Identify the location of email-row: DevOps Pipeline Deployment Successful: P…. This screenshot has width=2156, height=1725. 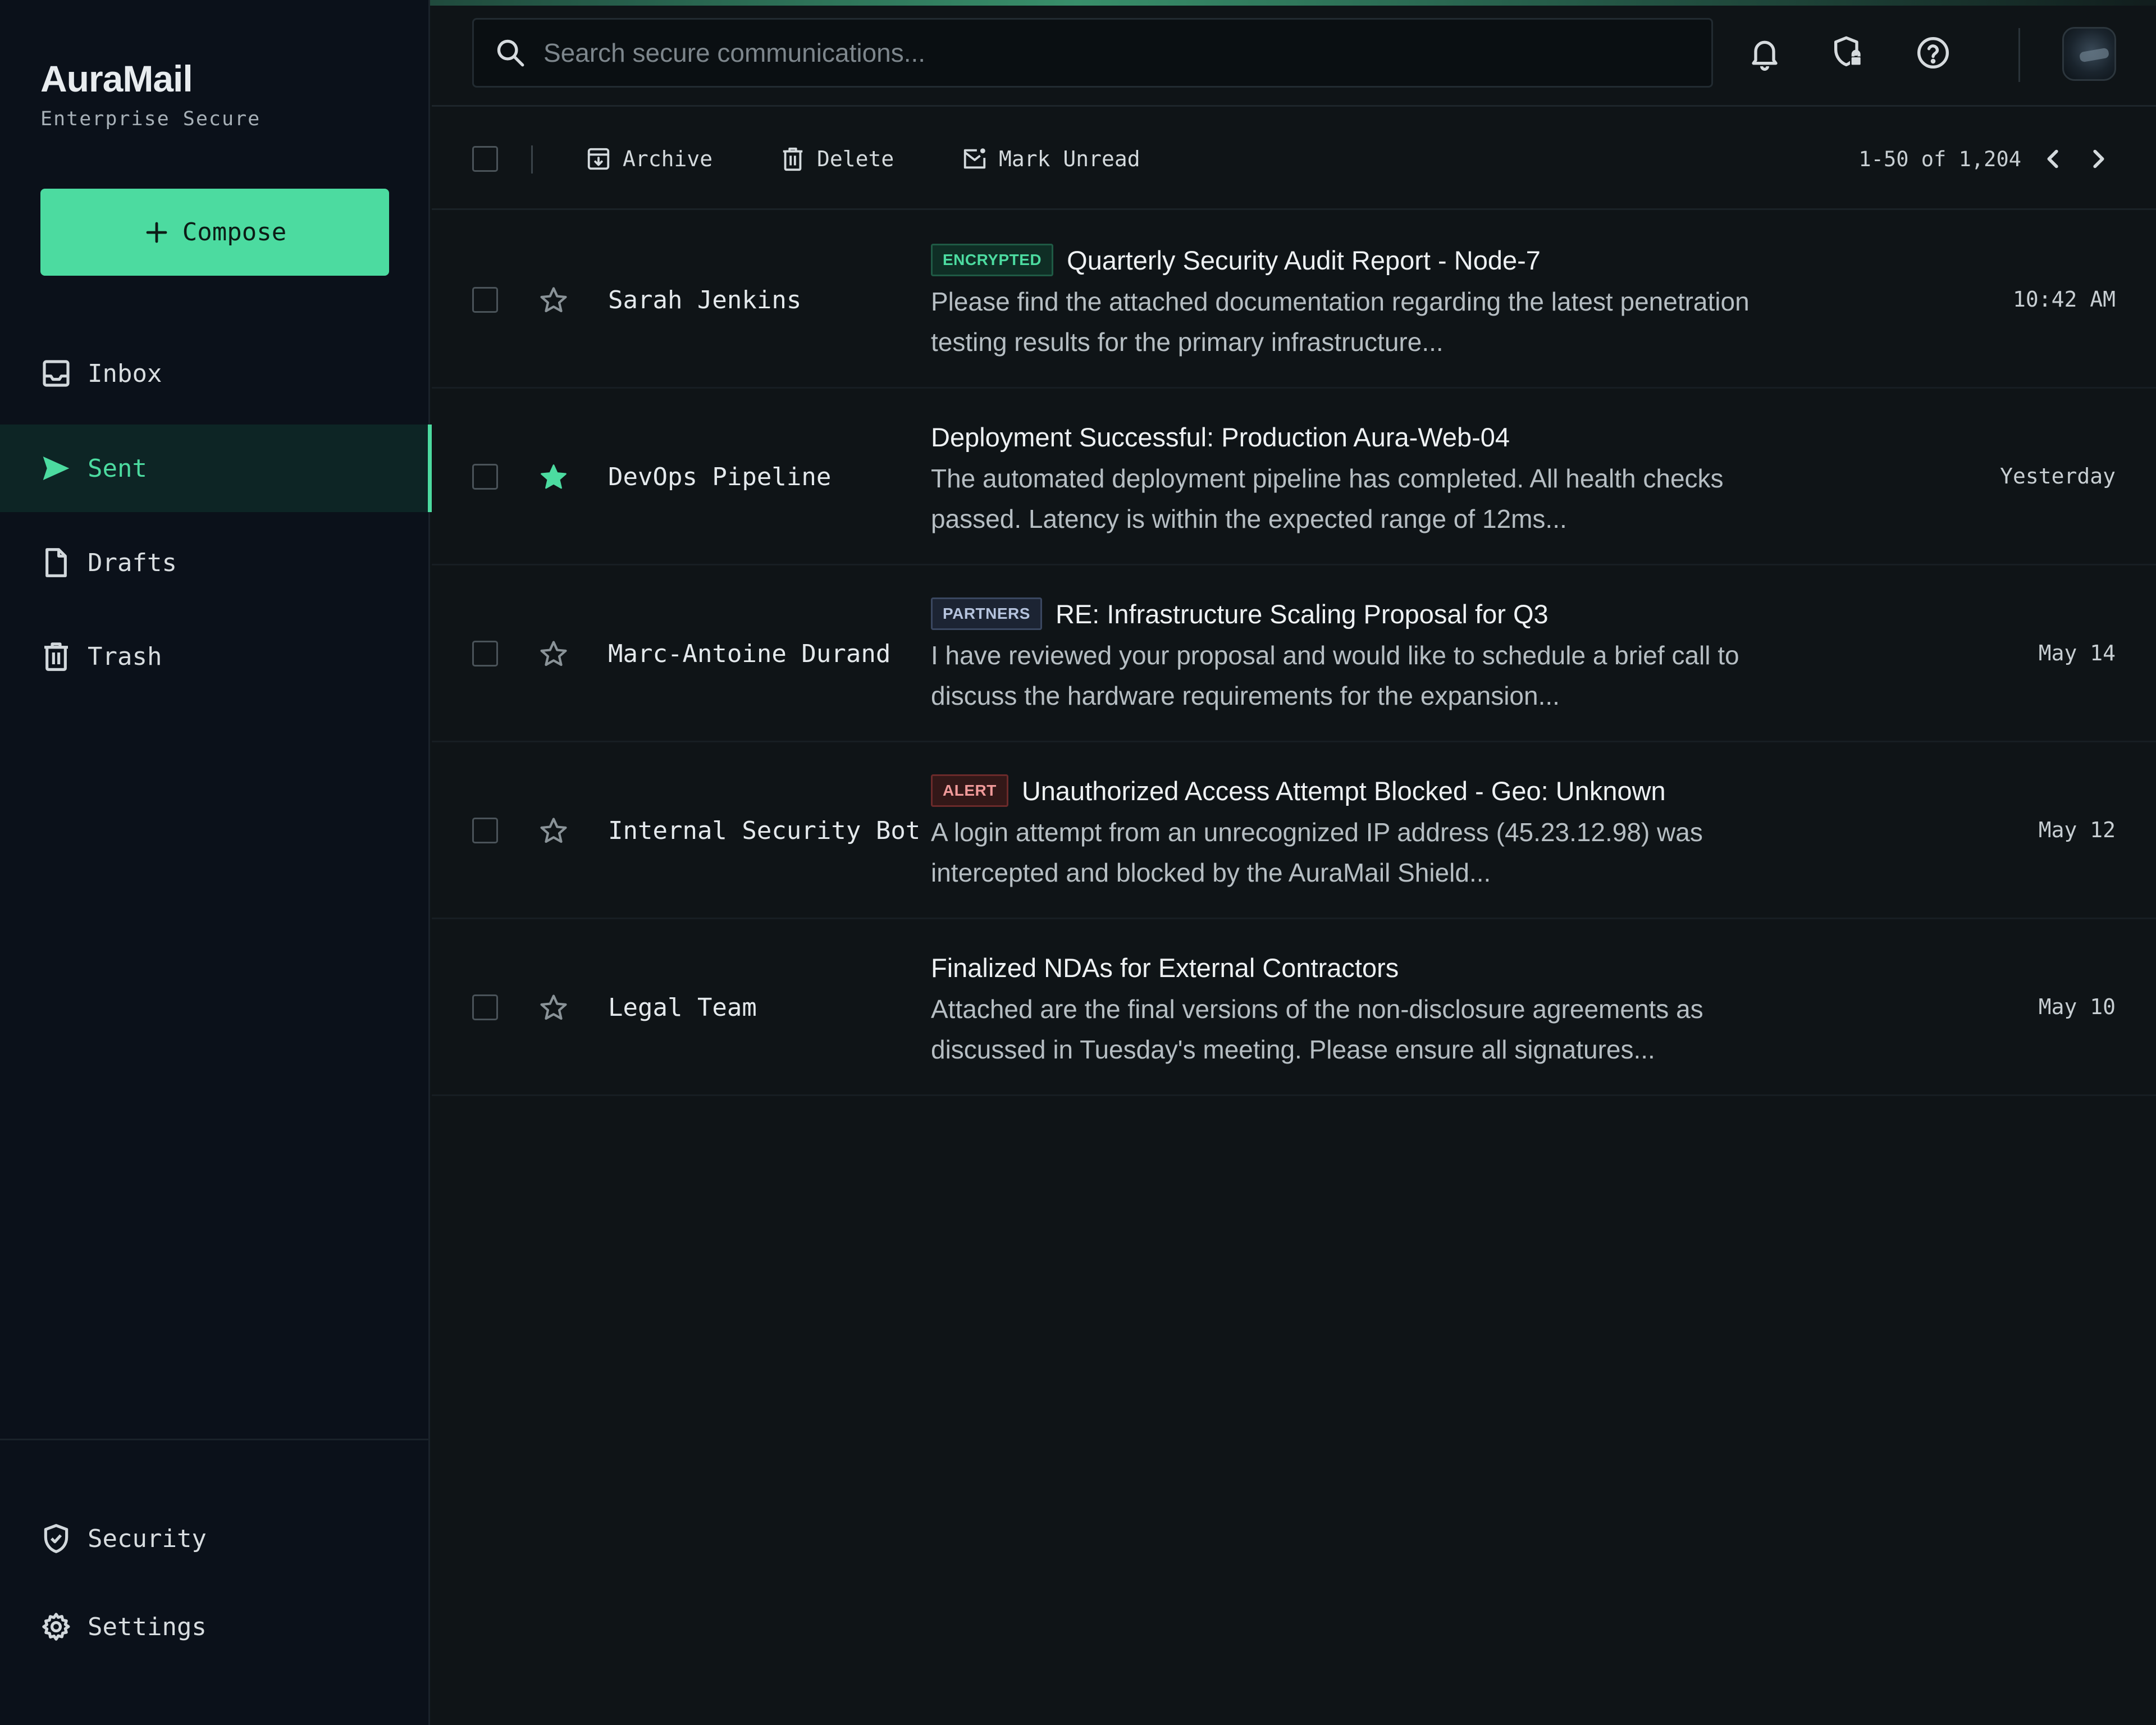
(1294, 477).